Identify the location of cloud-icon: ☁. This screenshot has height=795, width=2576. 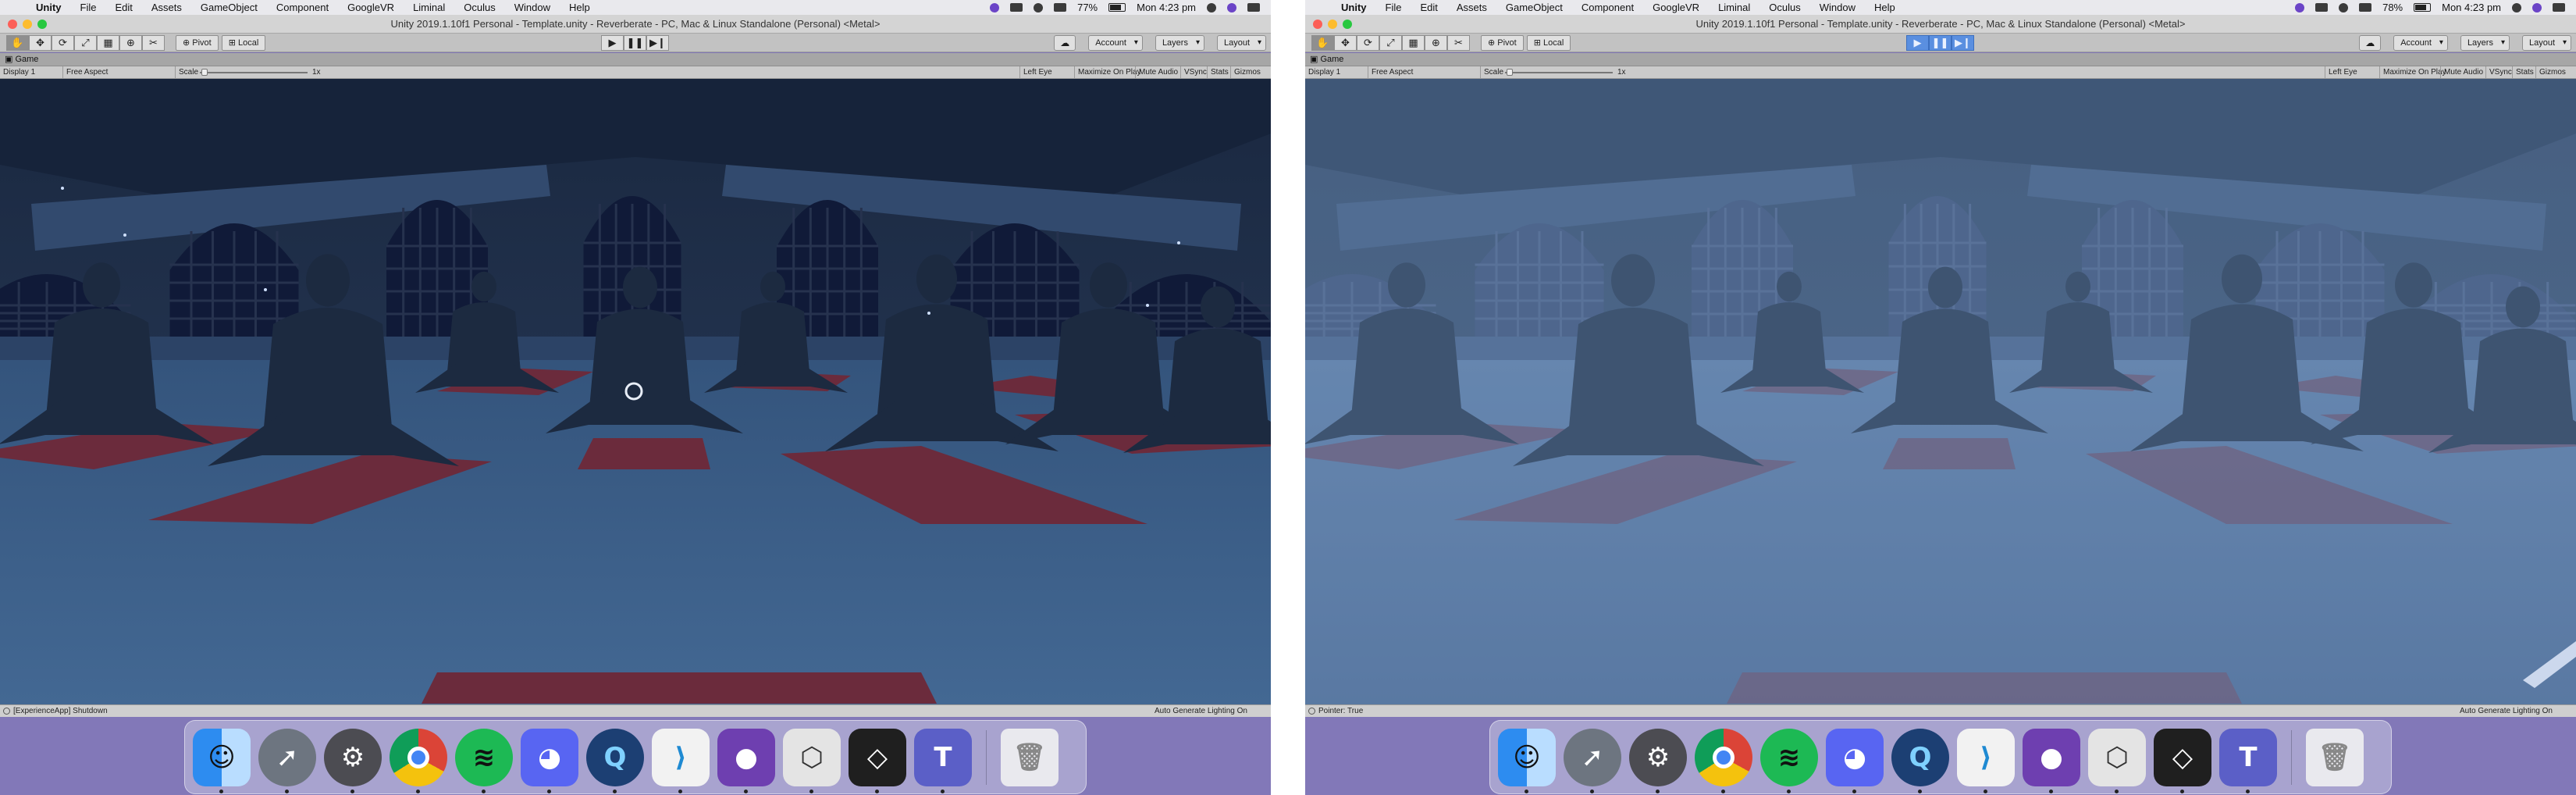
(2370, 42).